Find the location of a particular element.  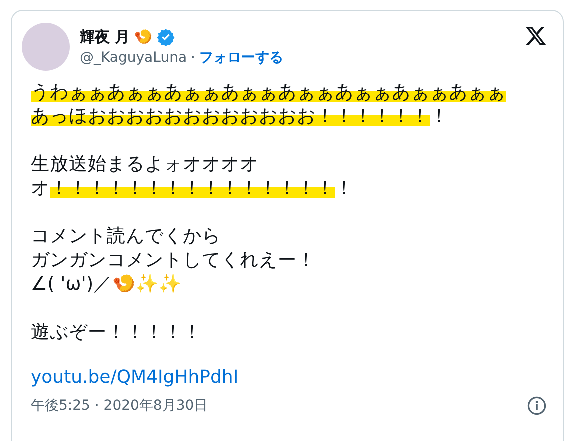

author-name: 輝夜 月 is located at coordinates (105, 37).